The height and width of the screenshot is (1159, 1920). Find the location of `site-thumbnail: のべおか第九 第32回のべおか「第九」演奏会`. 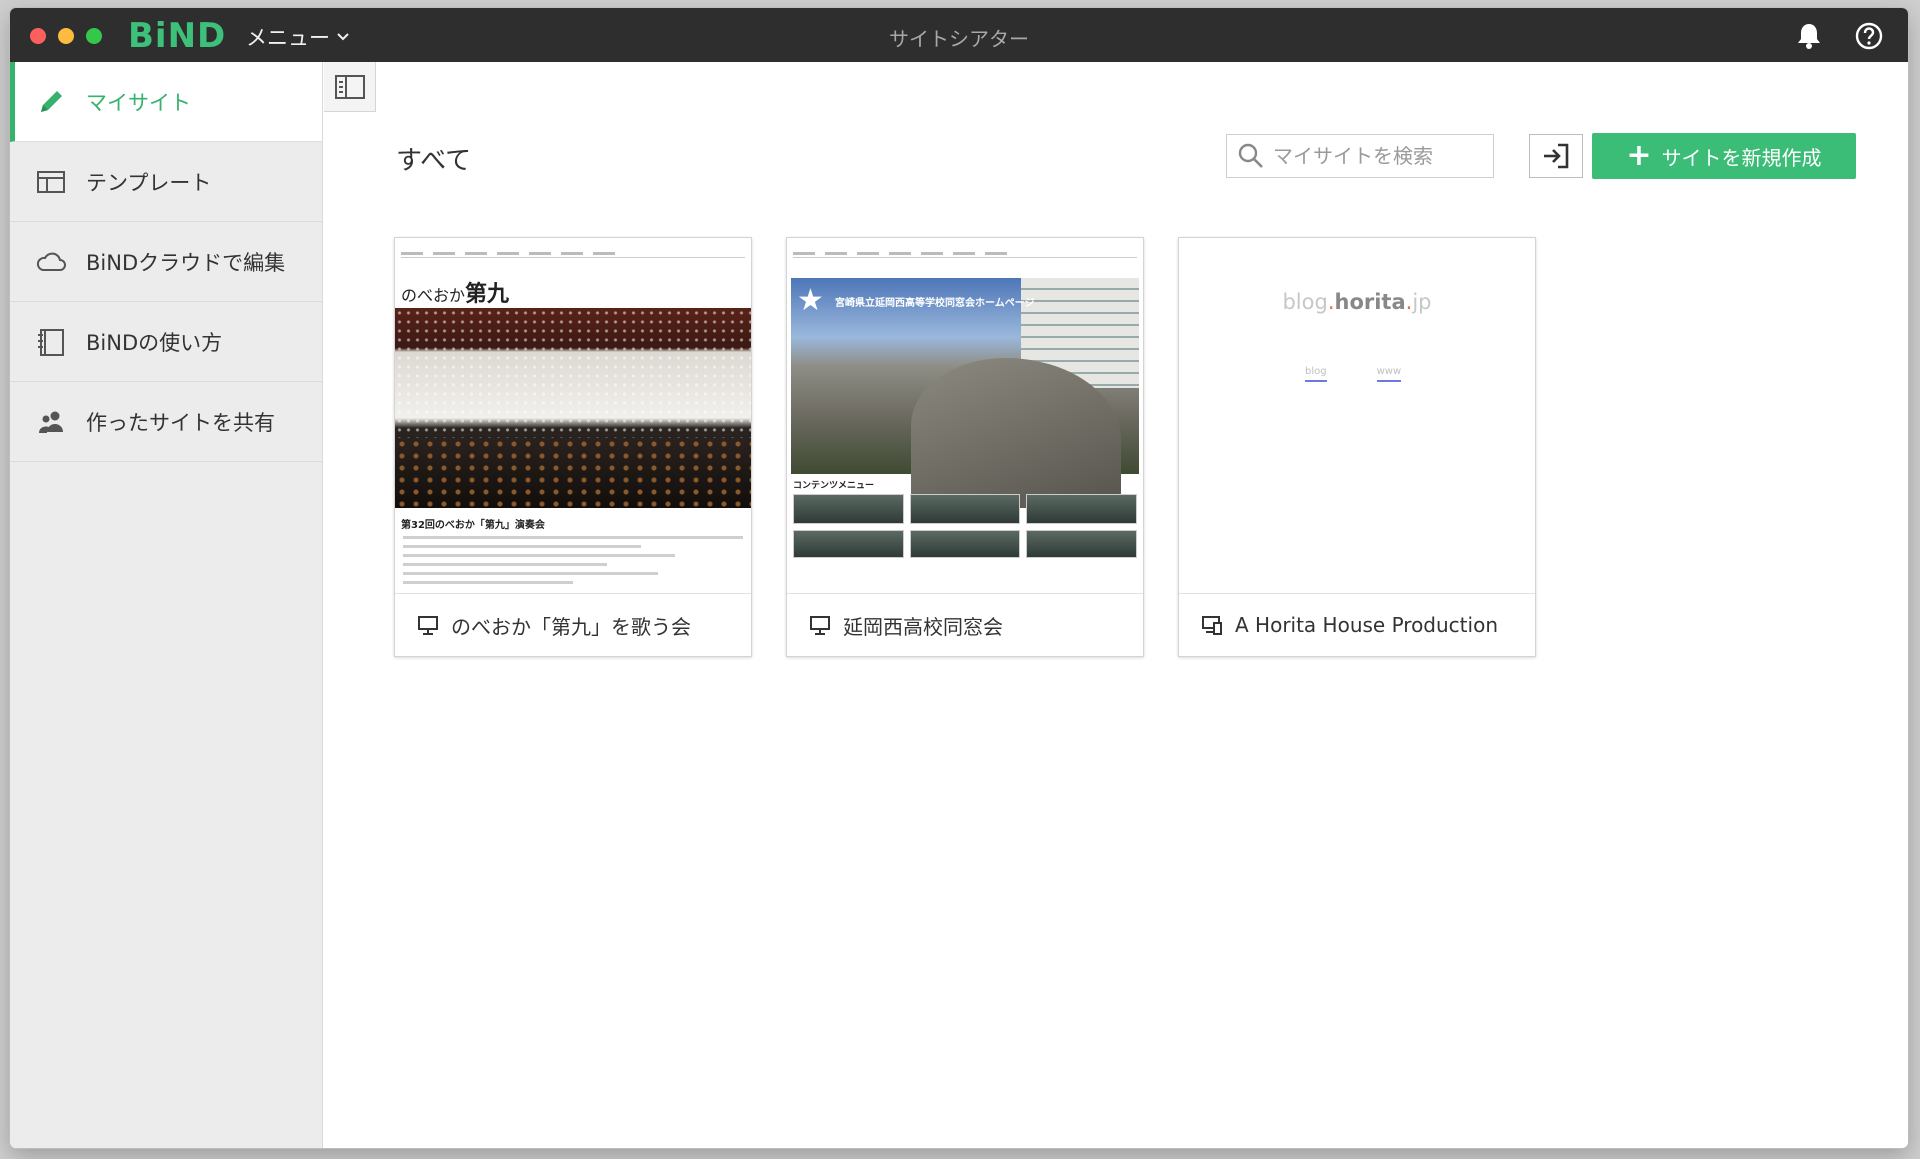

site-thumbnail: のべおか第九 第32回のべおか「第九」演奏会 is located at coordinates (573, 416).